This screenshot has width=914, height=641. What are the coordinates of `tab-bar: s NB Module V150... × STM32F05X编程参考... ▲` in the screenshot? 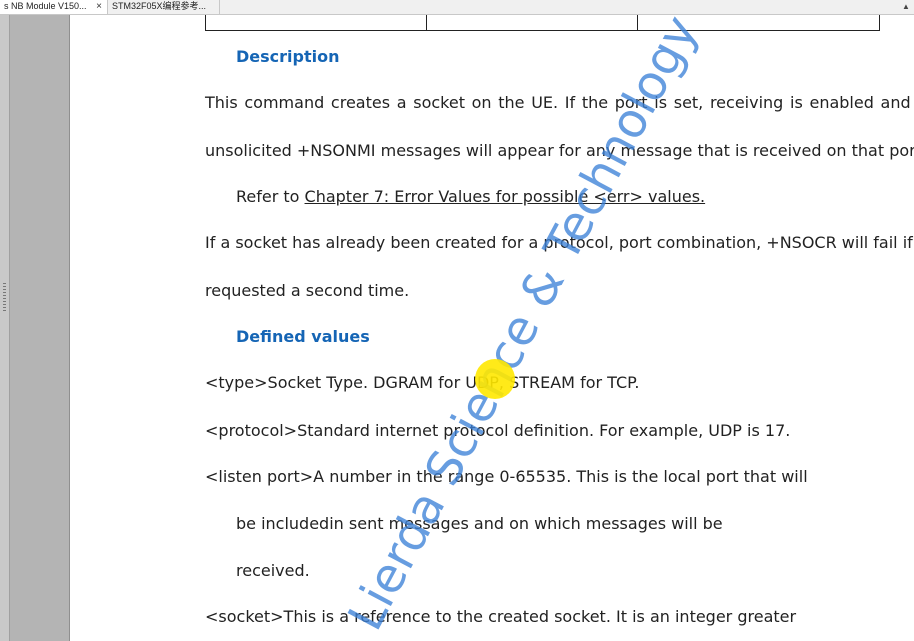 It's located at (457, 7).